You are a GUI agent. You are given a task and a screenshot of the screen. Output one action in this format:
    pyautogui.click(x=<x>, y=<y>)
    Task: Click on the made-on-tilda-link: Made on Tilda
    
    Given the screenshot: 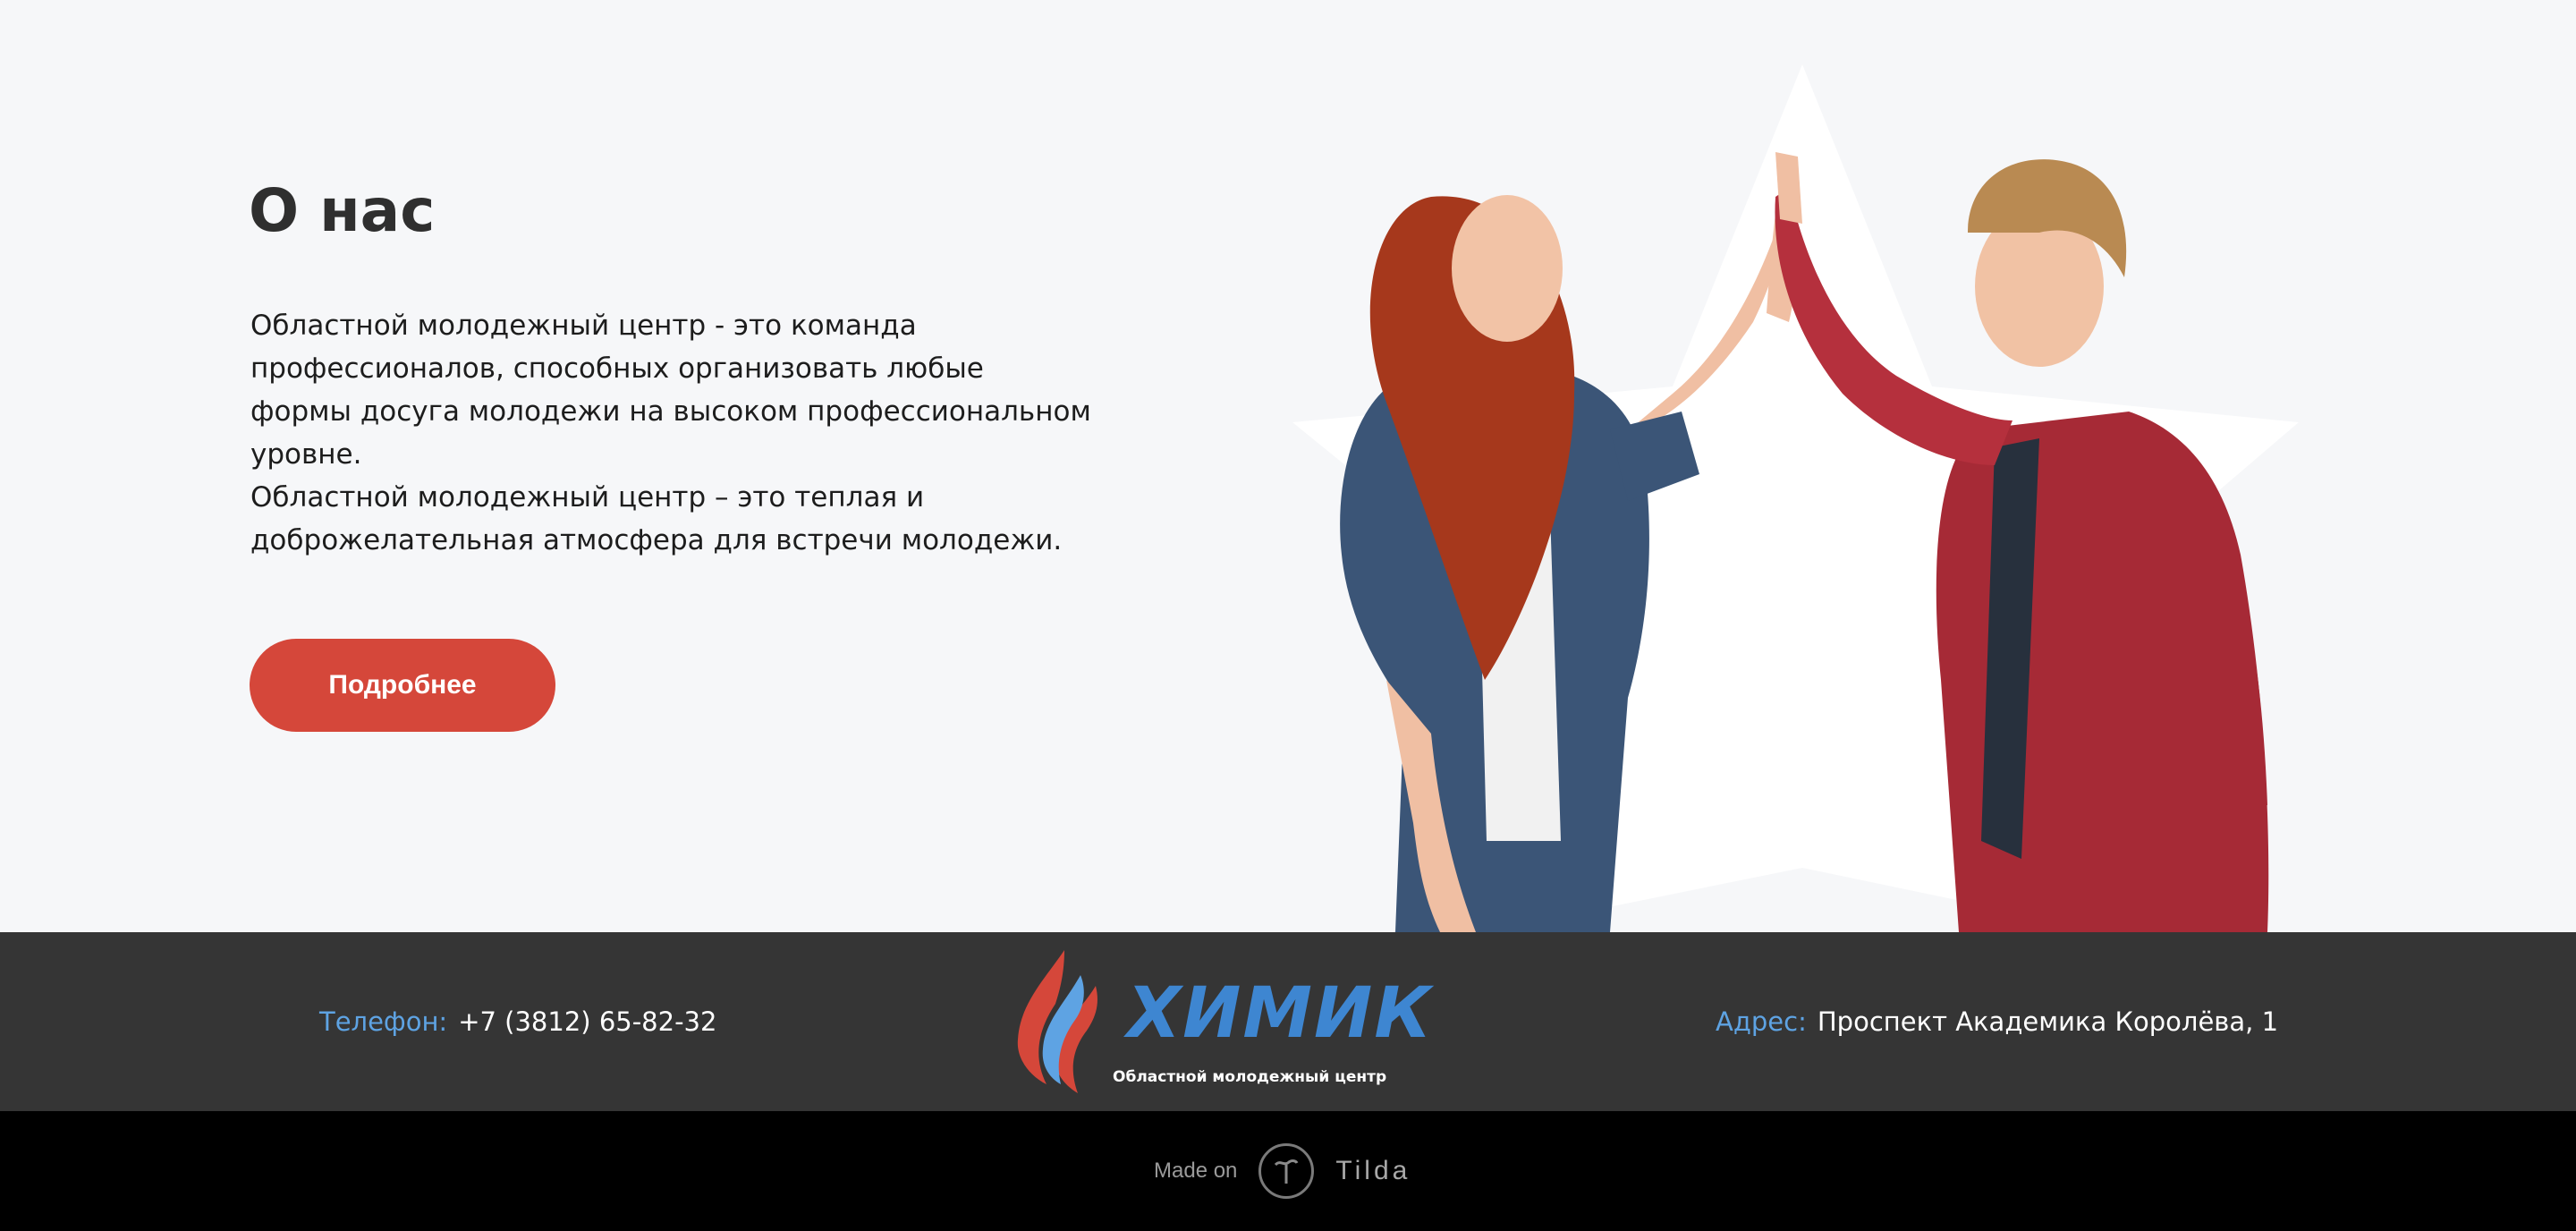 What is the action you would take?
    pyautogui.click(x=1282, y=1171)
    